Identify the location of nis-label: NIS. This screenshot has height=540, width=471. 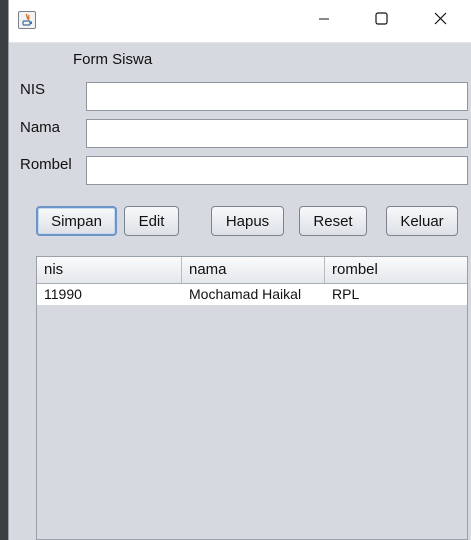
(33, 89).